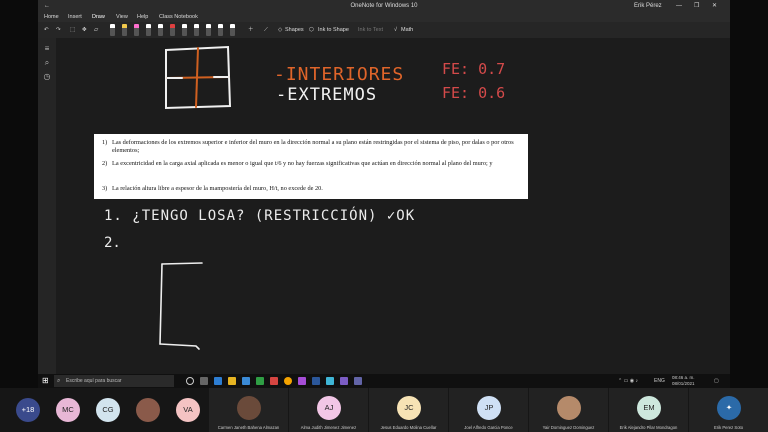 Image resolution: width=768 pixels, height=432 pixels. I want to click on tab-view: View, so click(122, 17).